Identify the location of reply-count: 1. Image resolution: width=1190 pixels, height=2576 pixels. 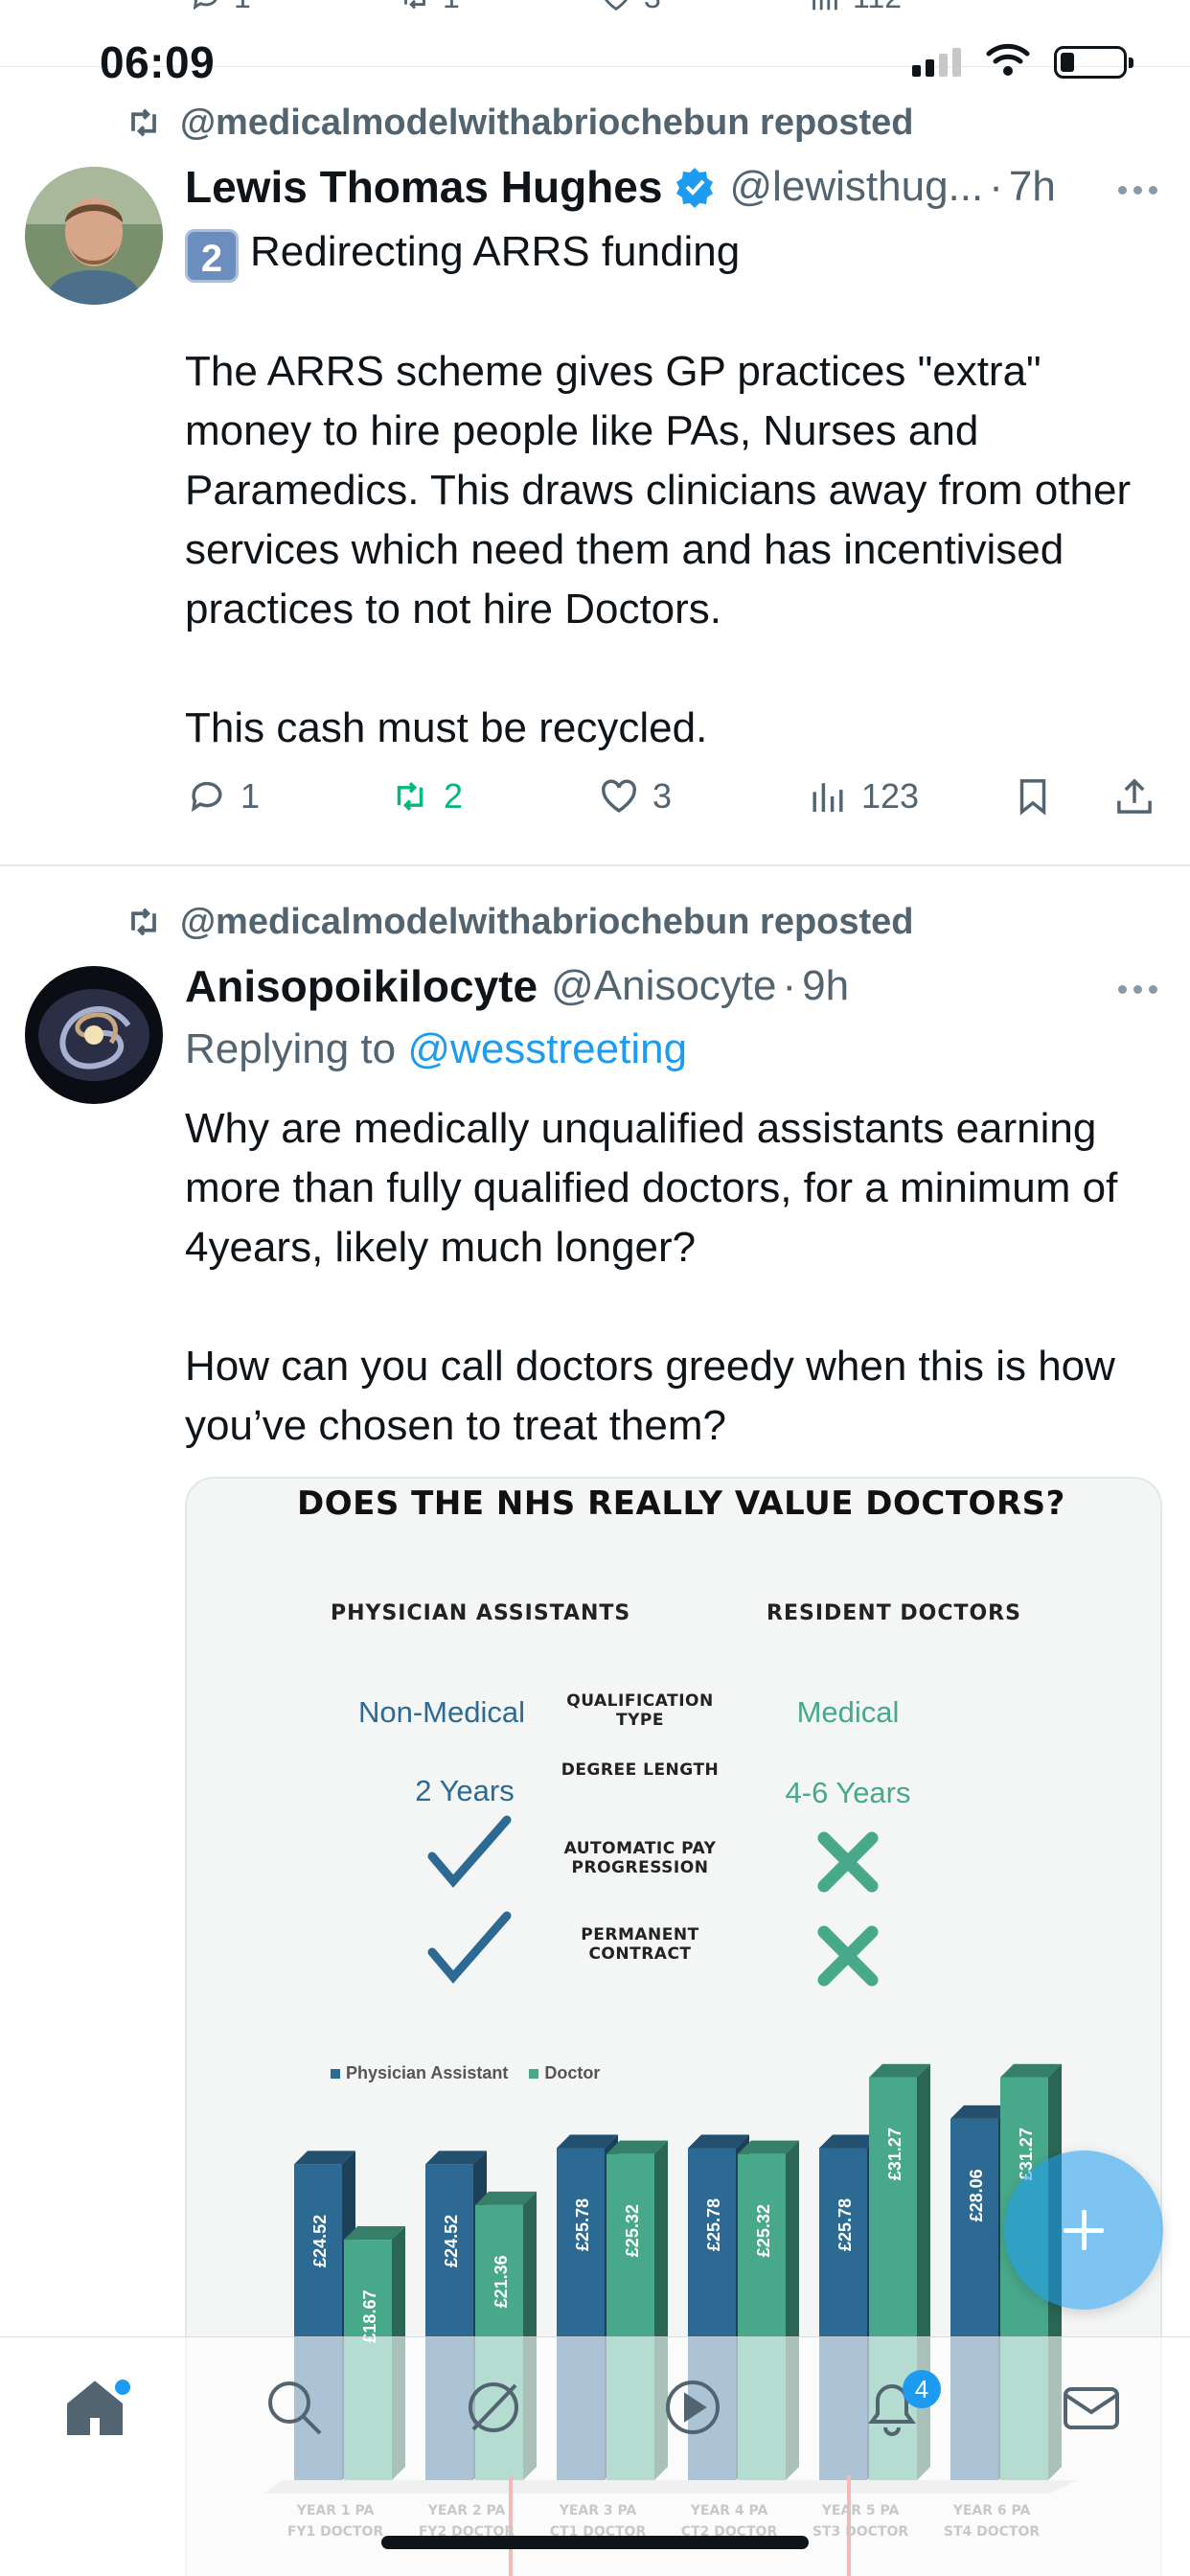
(250, 796).